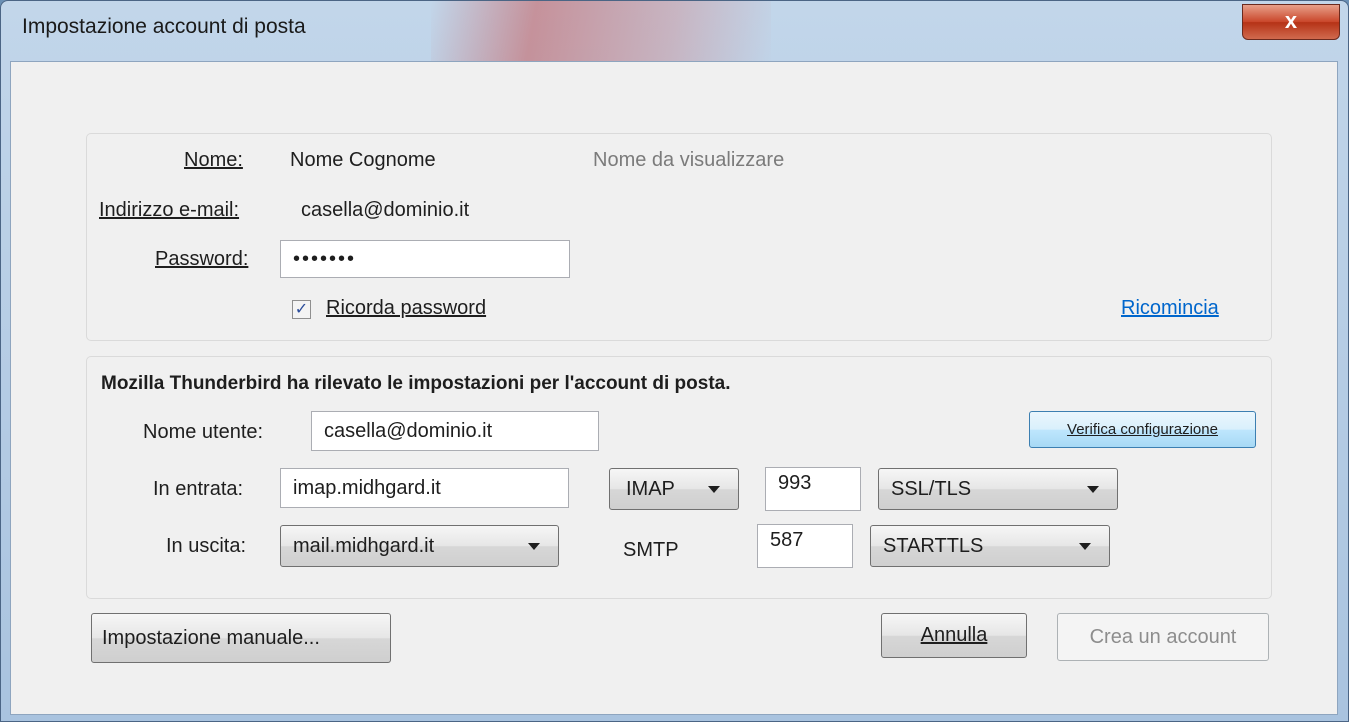 The height and width of the screenshot is (722, 1349). I want to click on create-account-button: Crea un account, so click(1163, 637).